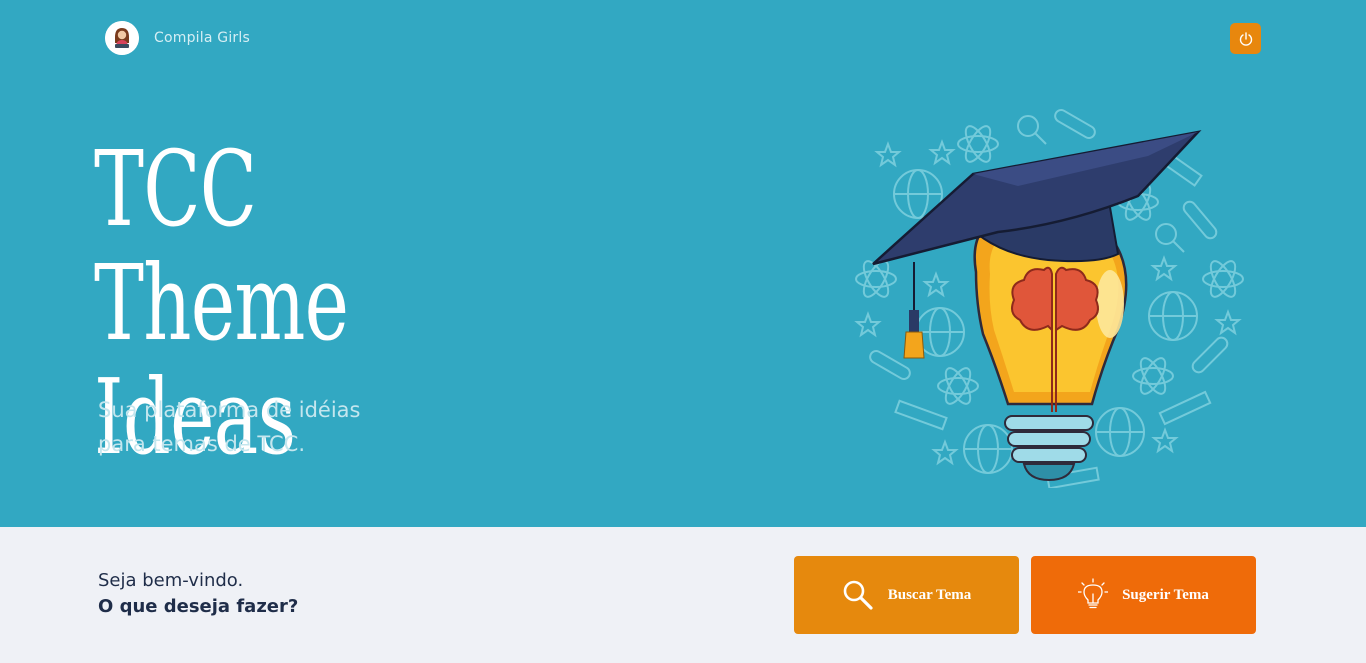 This screenshot has width=1366, height=663. I want to click on suggest-theme-button: Sugerir Tema, so click(1143, 595).